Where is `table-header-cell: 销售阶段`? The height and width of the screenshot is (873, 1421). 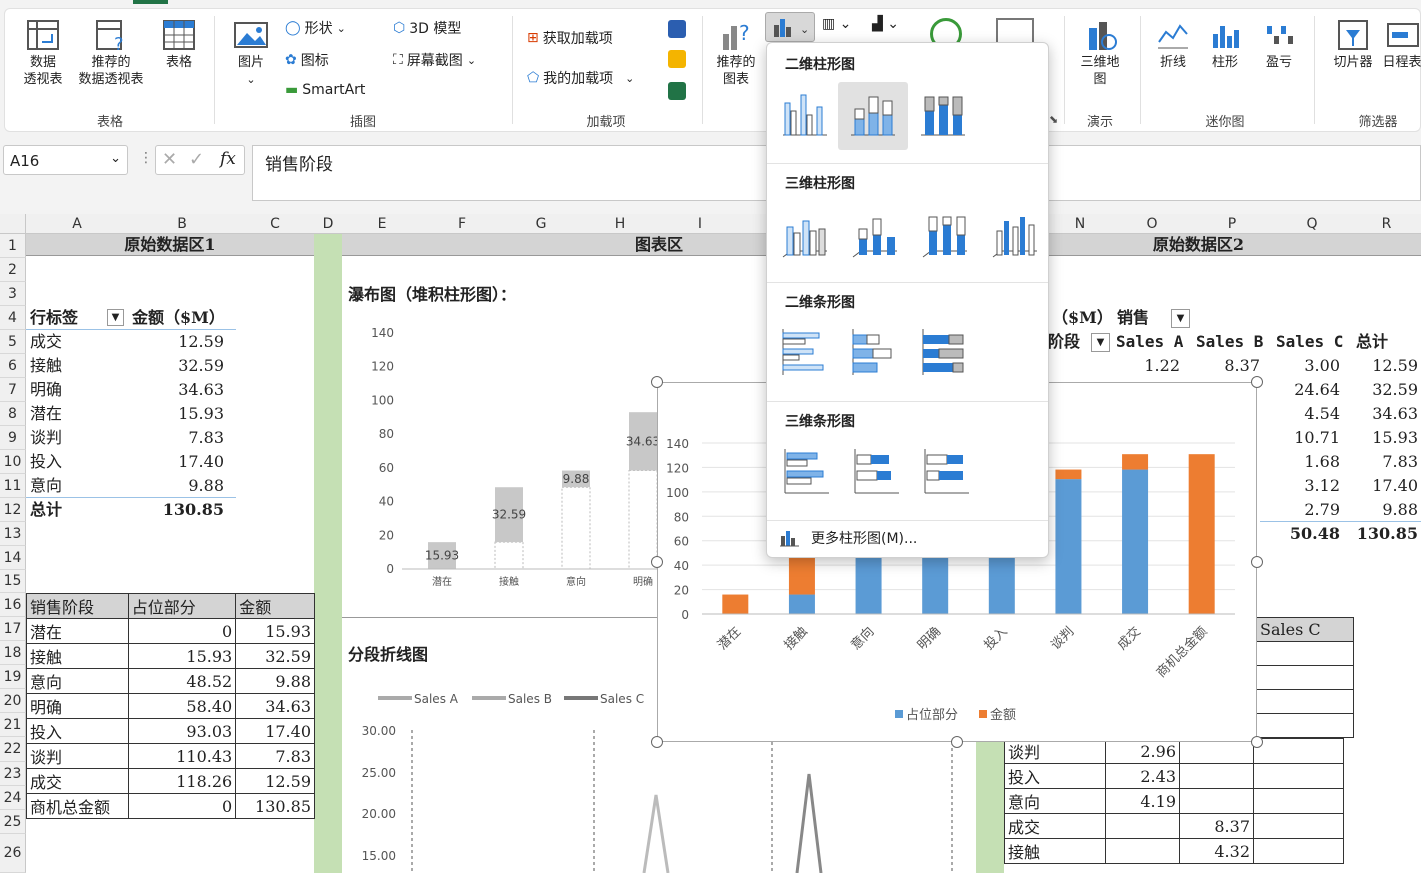 table-header-cell: 销售阶段 is located at coordinates (77, 606).